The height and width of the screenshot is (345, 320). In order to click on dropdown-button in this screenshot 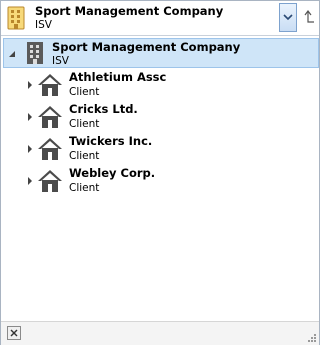, I will do `click(288, 17)`.